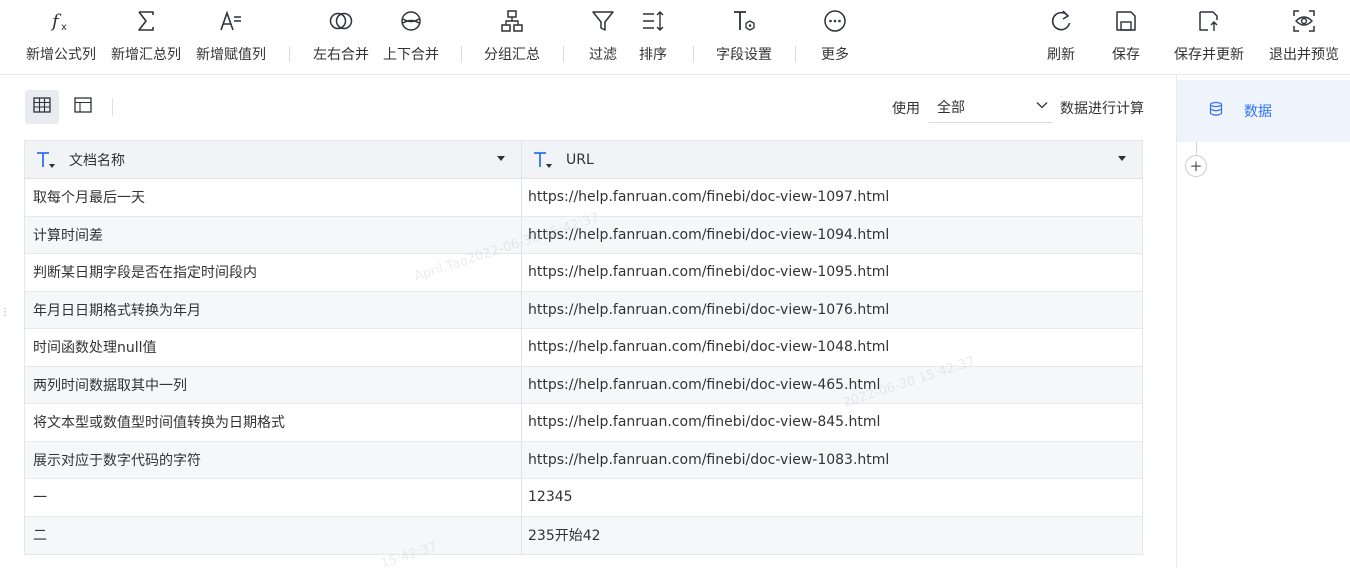 The width and height of the screenshot is (1350, 568). I want to click on horizontal-merge-label: 左右合并, so click(341, 55).